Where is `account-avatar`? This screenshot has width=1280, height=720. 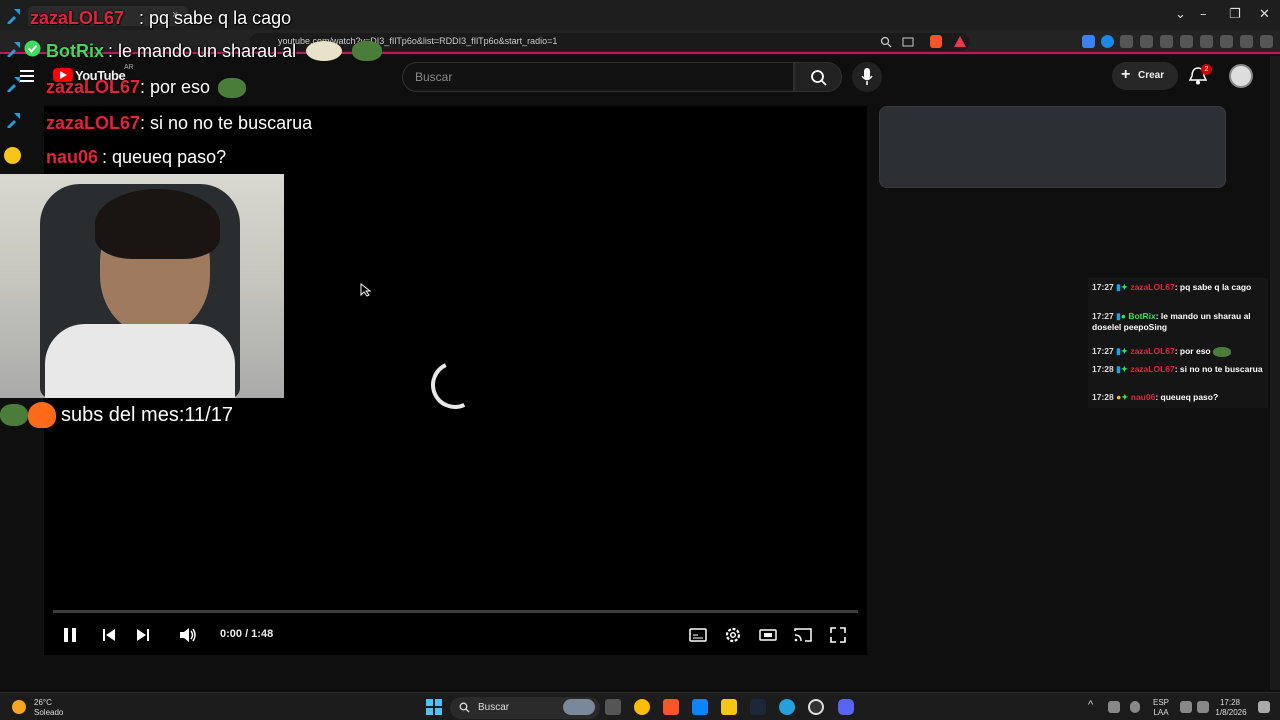 account-avatar is located at coordinates (1241, 76).